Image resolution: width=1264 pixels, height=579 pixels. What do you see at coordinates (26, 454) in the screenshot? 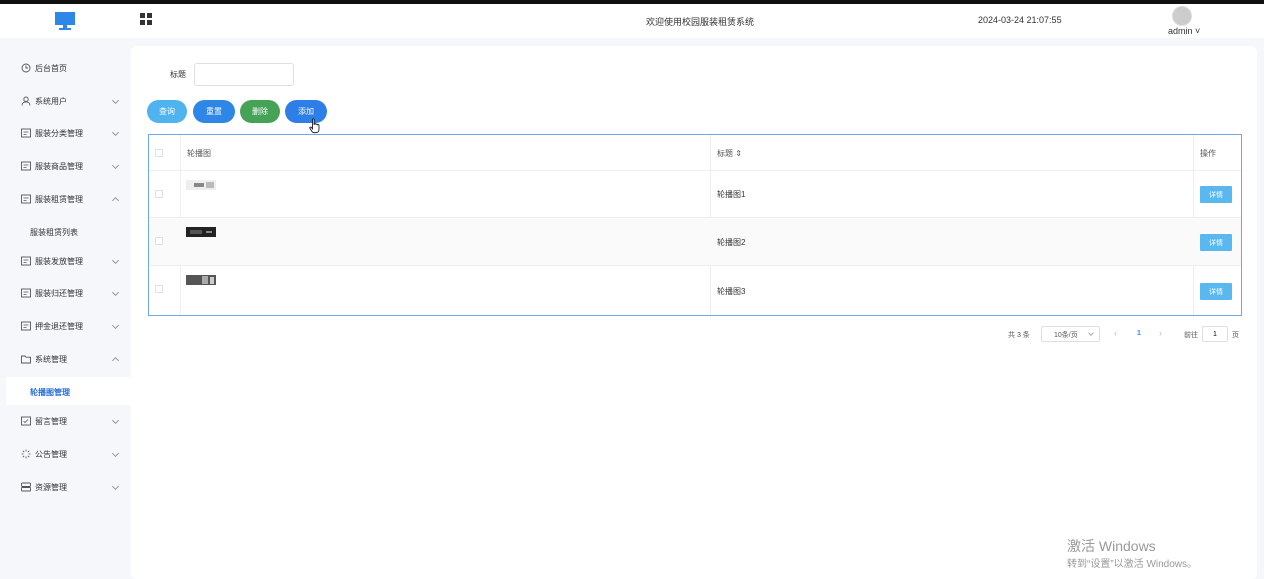
I see `loading-icon` at bounding box center [26, 454].